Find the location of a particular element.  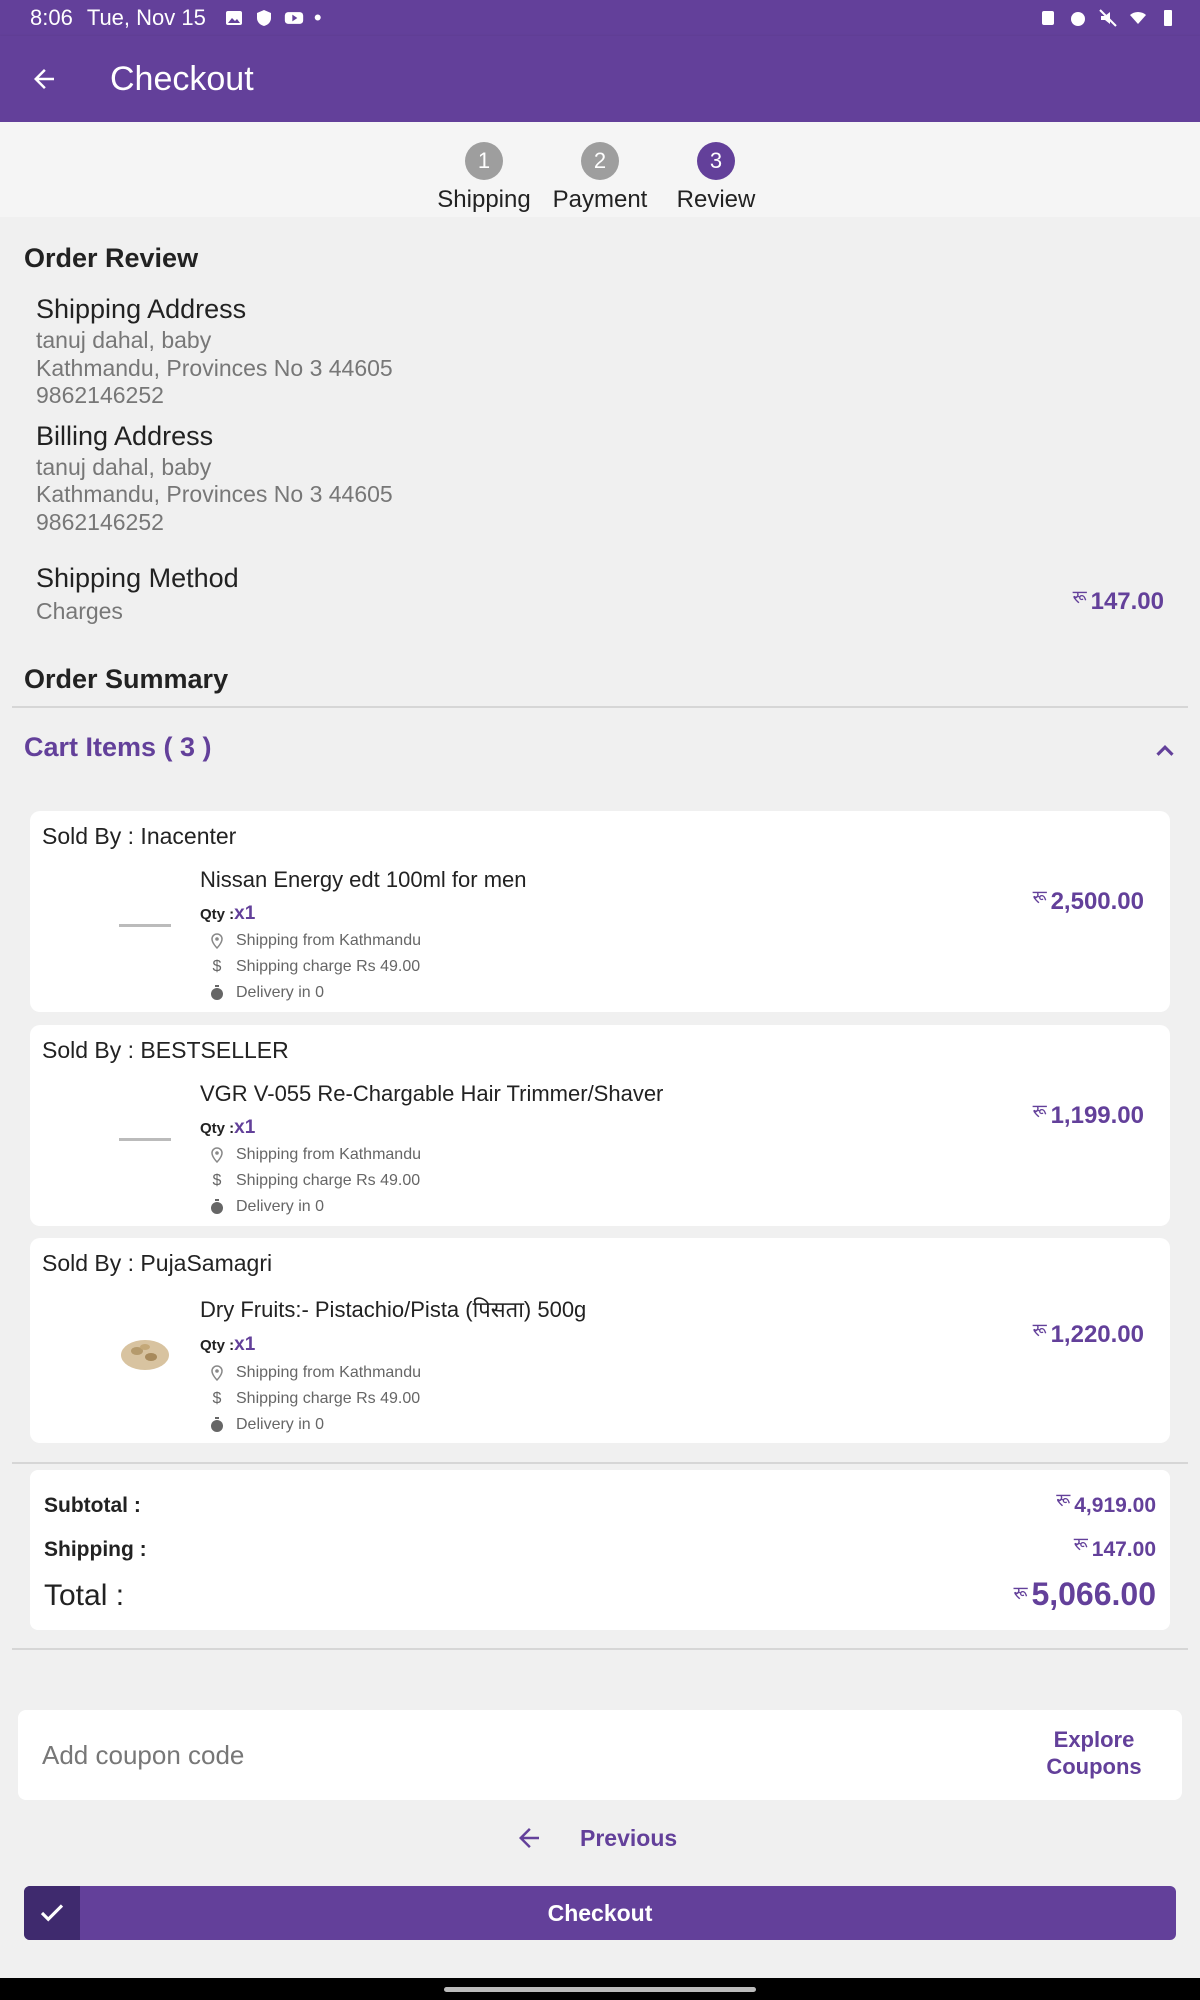

status-date: Tue, Nov 15 is located at coordinates (146, 17).